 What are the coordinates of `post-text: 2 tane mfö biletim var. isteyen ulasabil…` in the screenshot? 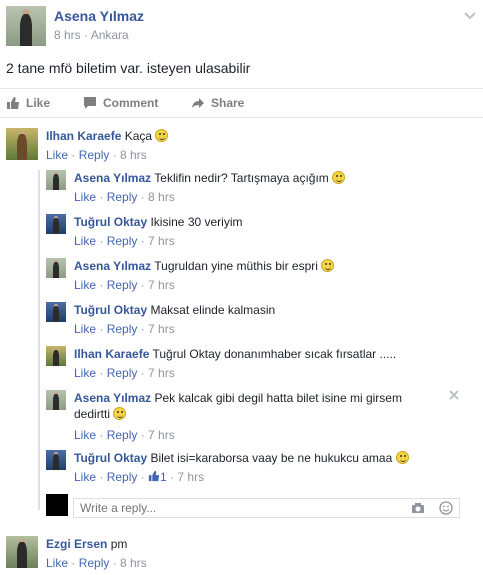 It's located at (128, 68).